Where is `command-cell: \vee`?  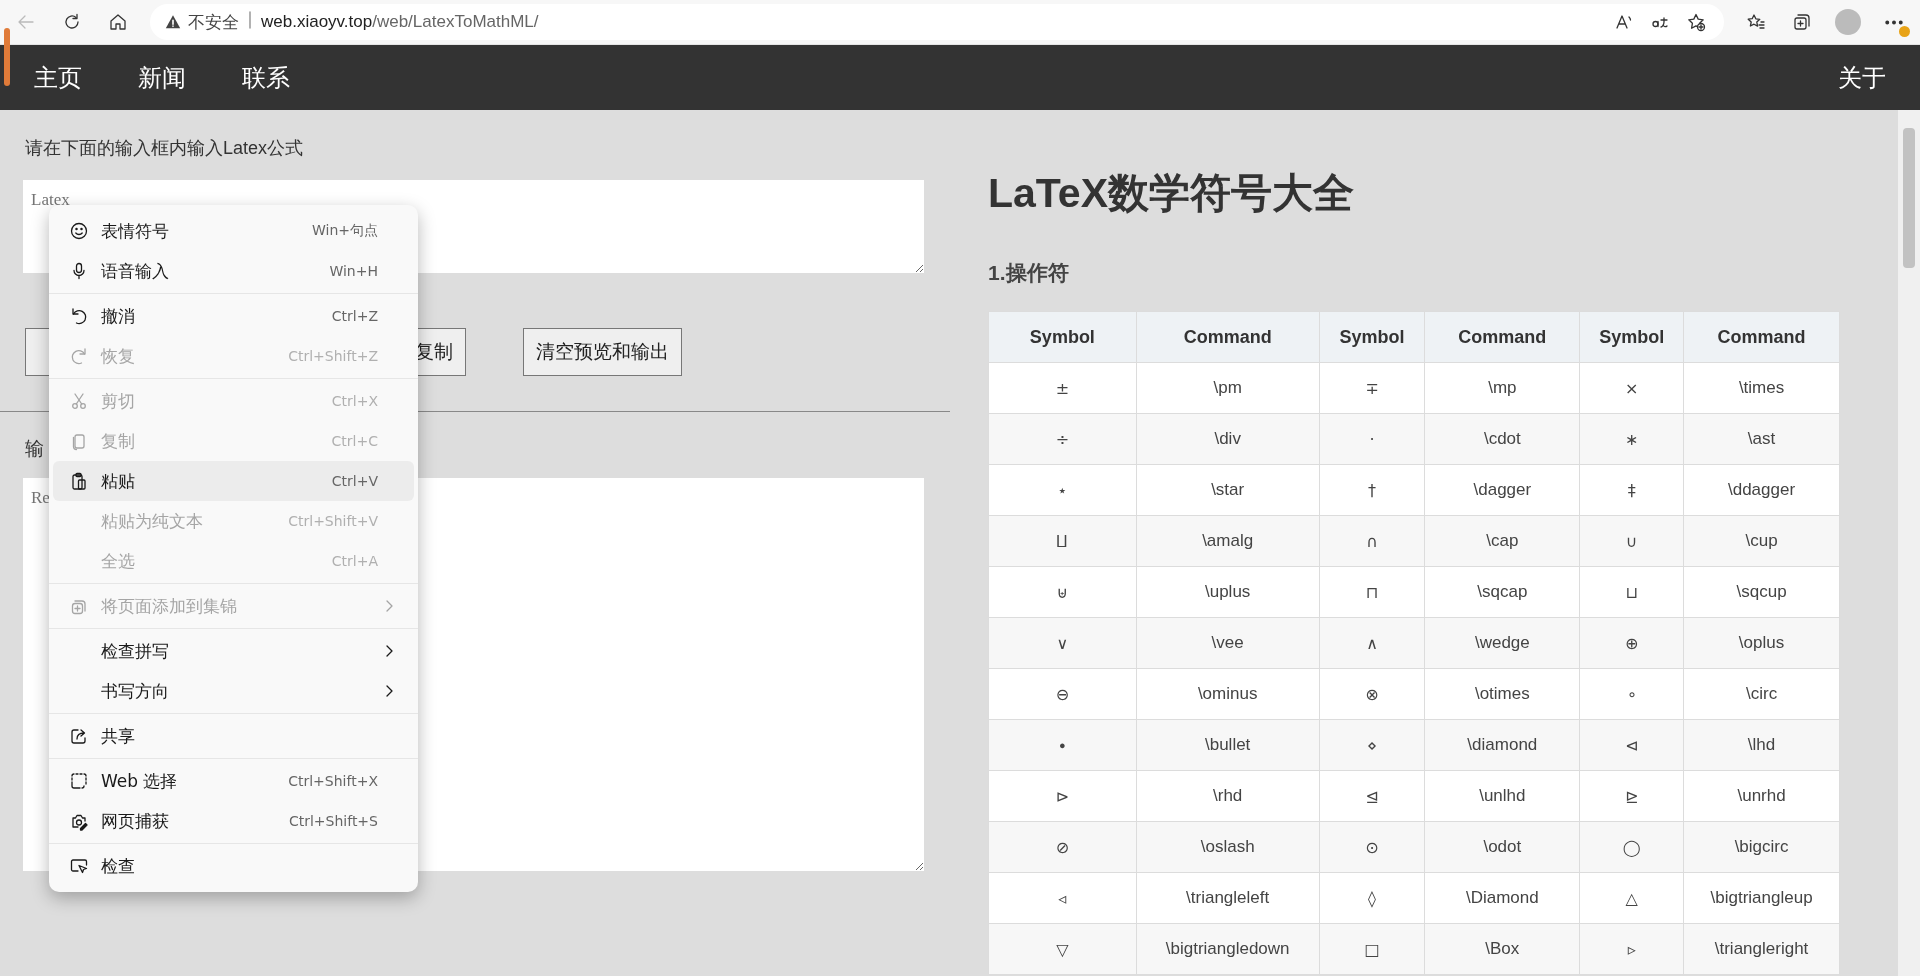 command-cell: \vee is located at coordinates (1228, 643).